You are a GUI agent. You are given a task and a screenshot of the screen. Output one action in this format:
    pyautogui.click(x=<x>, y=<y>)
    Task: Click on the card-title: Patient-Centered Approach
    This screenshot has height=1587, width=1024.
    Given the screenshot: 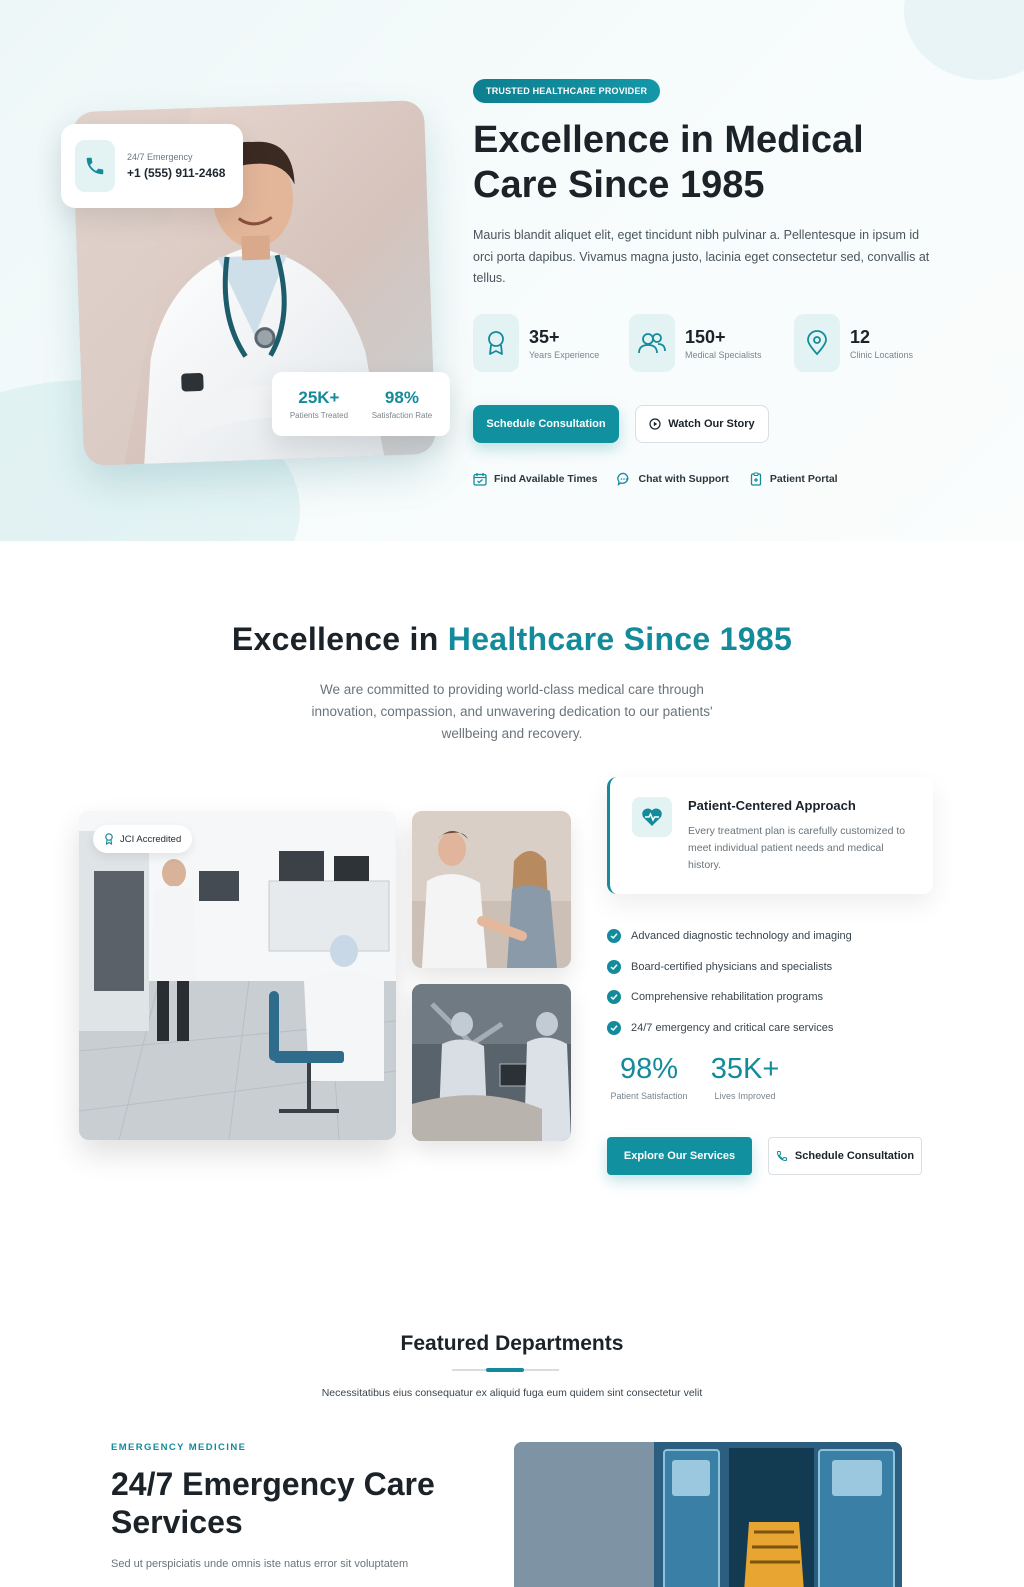 What is the action you would take?
    pyautogui.click(x=772, y=805)
    